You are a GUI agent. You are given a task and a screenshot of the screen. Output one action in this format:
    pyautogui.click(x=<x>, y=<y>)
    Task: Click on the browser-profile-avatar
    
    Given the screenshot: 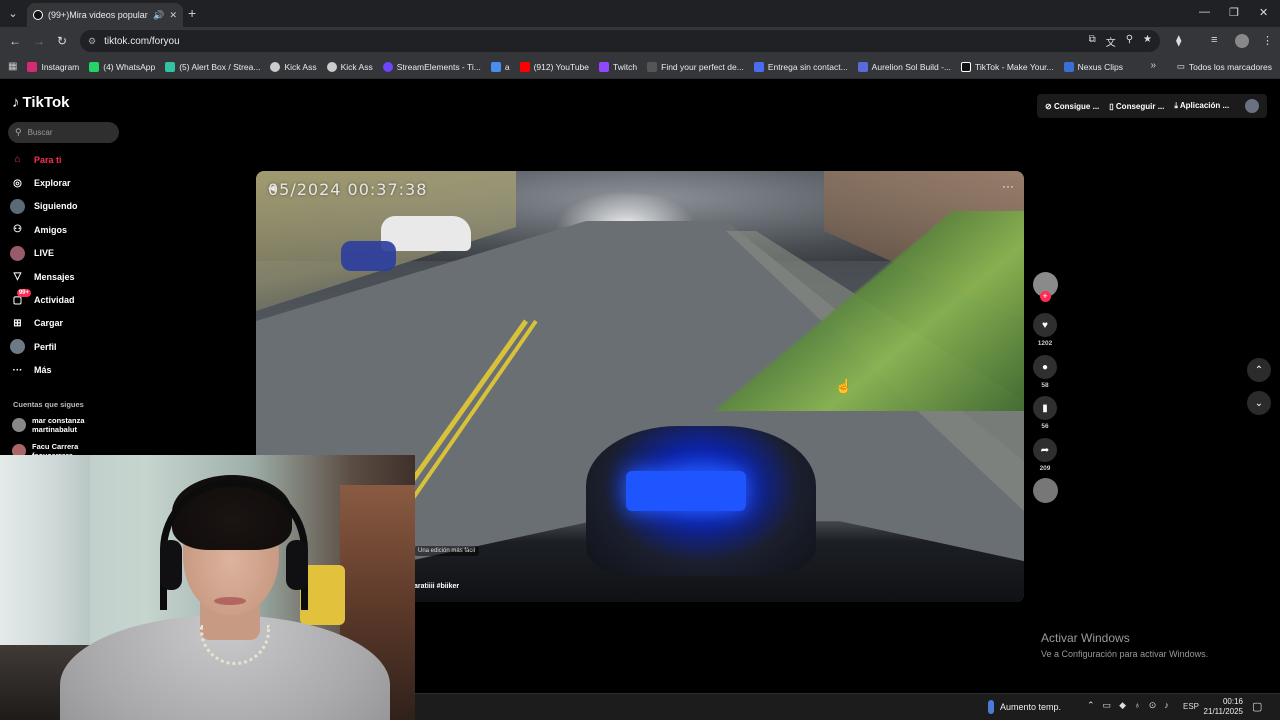 What is the action you would take?
    pyautogui.click(x=1242, y=41)
    